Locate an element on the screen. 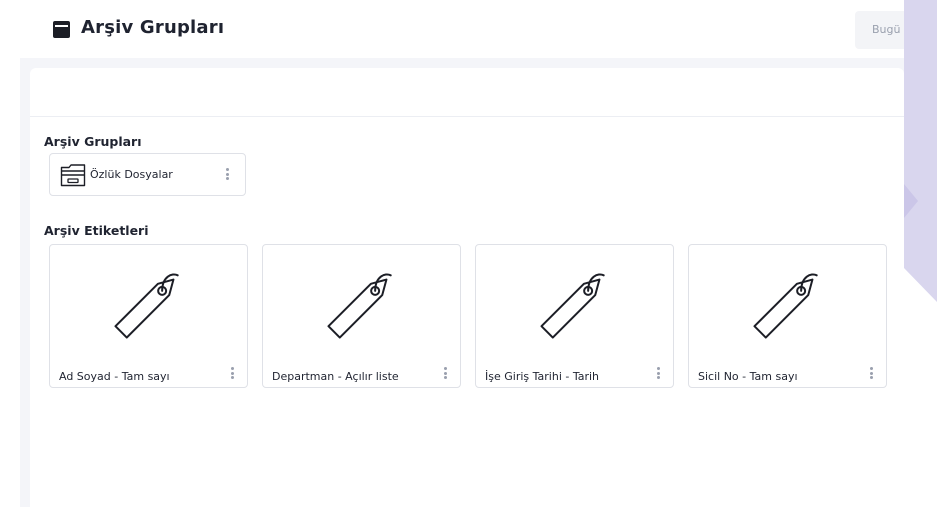  tag-card-ise-giris-tarihi: İşe Giriş Tarihi - Tarih is located at coordinates (574, 316).